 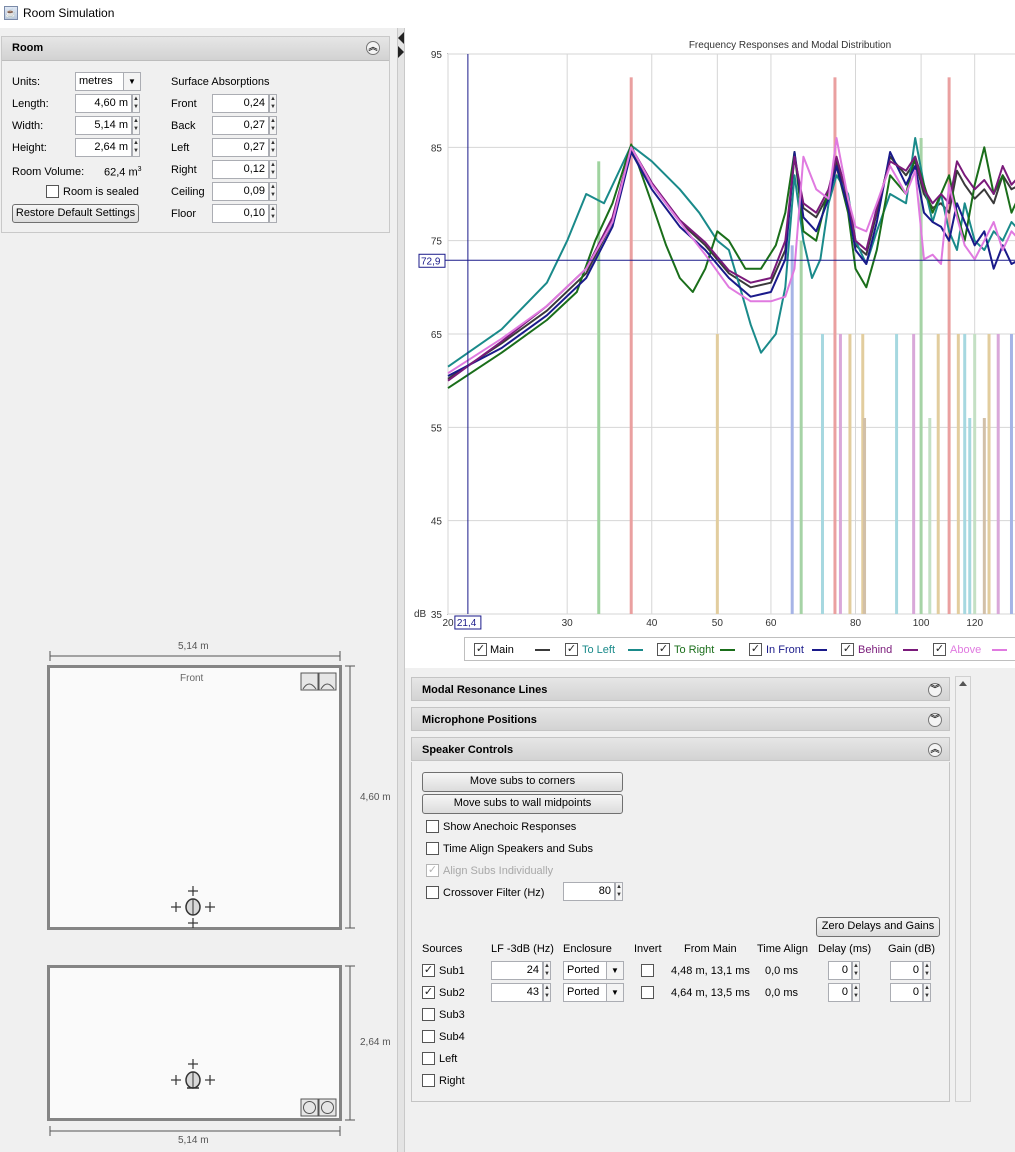 I want to click on source-sub2-checkbox: ✓, so click(x=428, y=992).